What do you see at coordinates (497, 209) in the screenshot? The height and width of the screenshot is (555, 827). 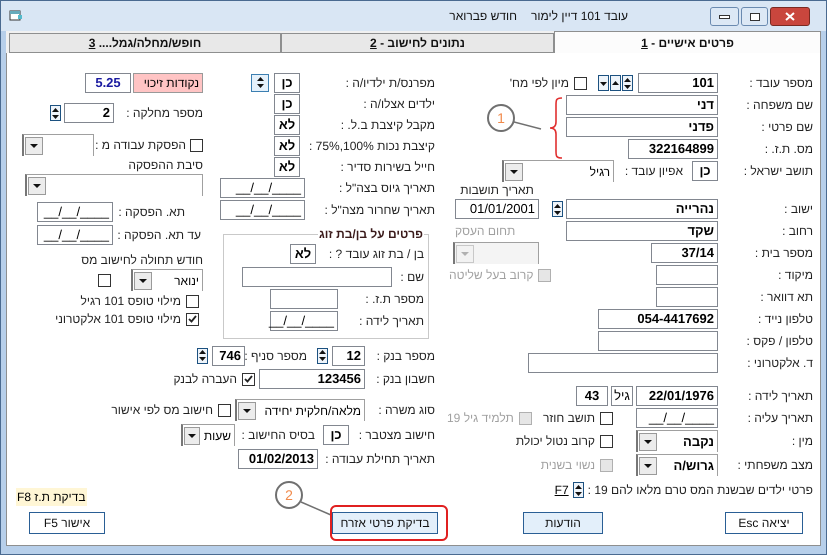 I see `date-field: 01/01/2001` at bounding box center [497, 209].